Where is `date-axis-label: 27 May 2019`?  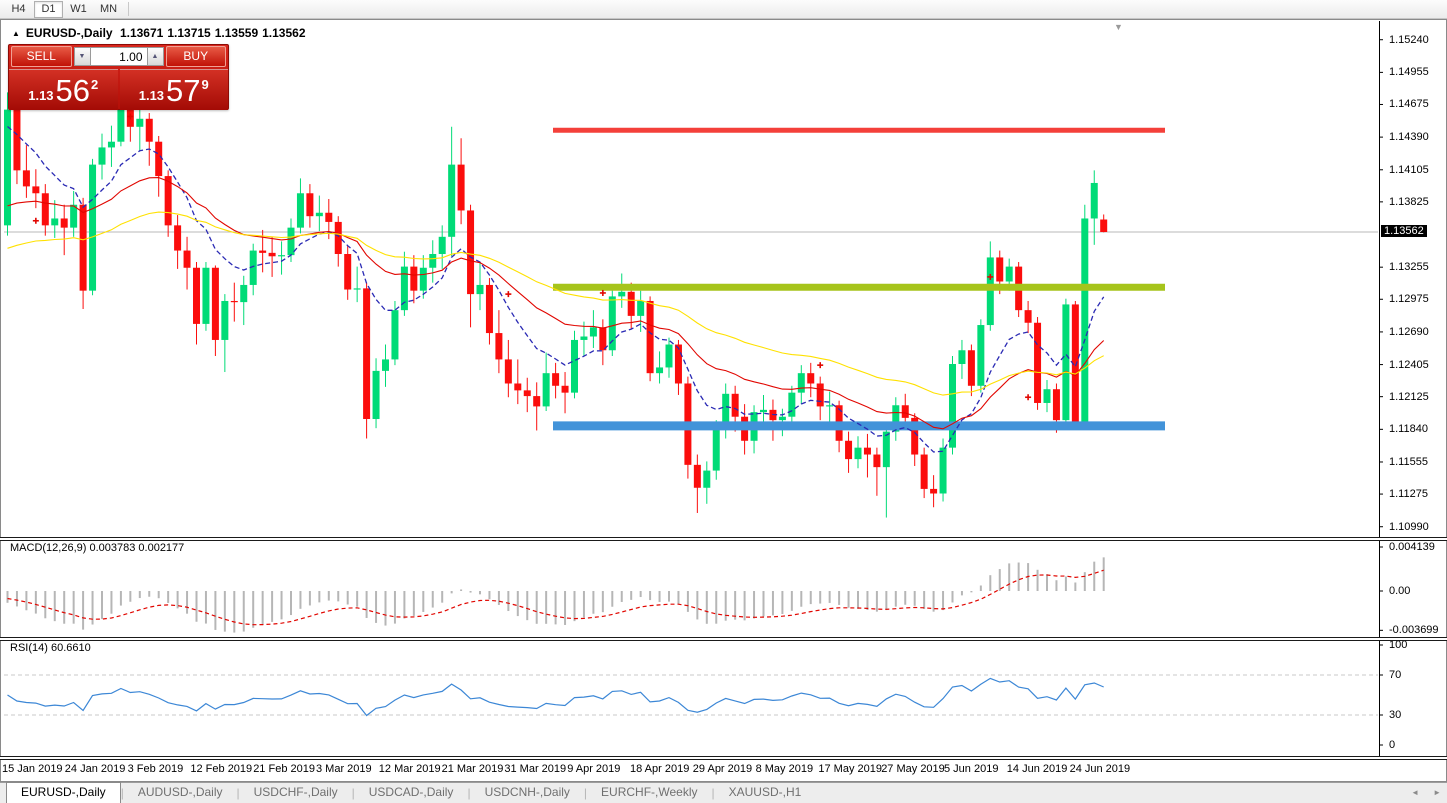
date-axis-label: 27 May 2019 is located at coordinates (913, 769).